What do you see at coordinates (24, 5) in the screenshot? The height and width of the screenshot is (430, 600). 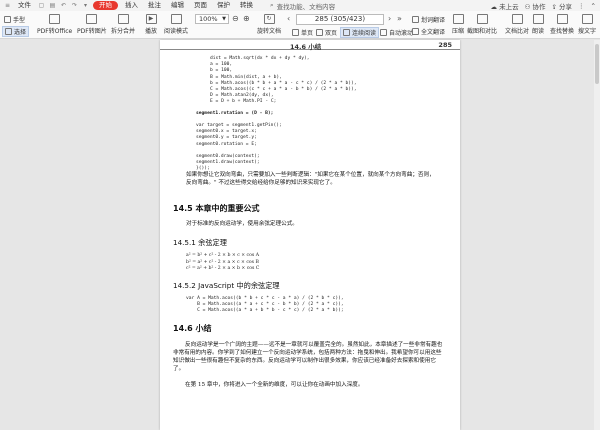 I see `menu-file: 文件` at bounding box center [24, 5].